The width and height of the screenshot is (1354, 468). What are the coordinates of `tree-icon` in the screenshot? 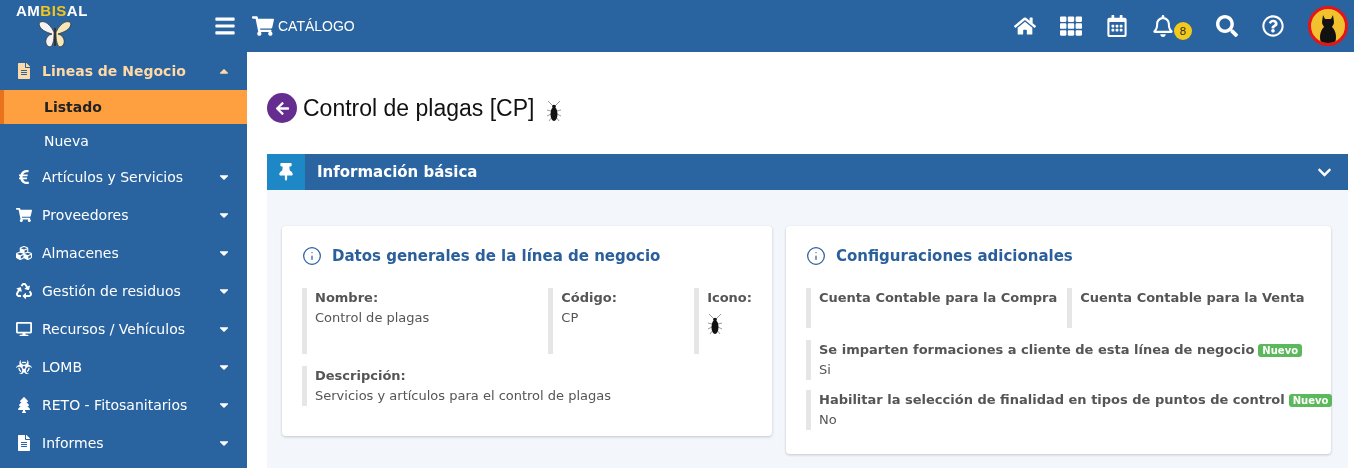 It's located at (24, 405).